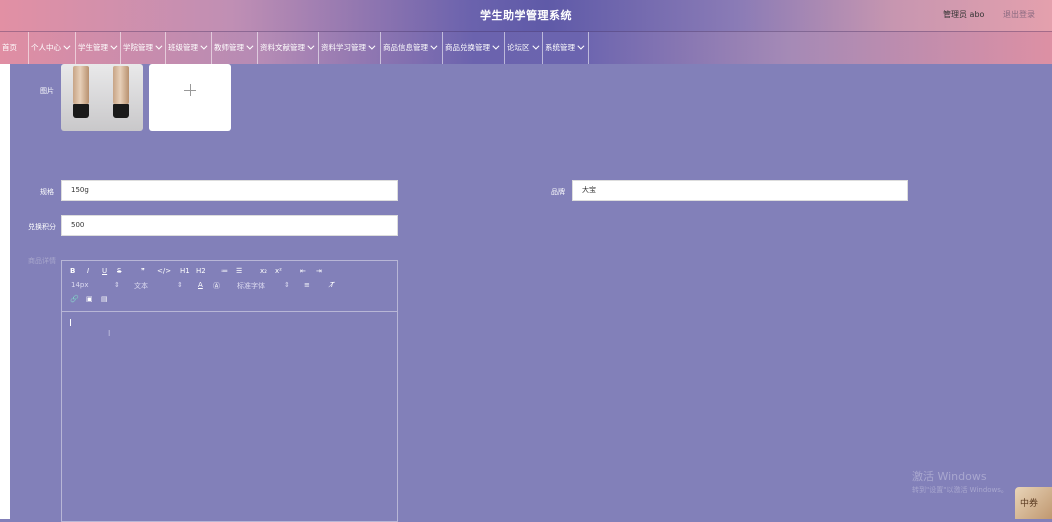  What do you see at coordinates (235, 48) in the screenshot?
I see `nav-item-teachers: 教师管理` at bounding box center [235, 48].